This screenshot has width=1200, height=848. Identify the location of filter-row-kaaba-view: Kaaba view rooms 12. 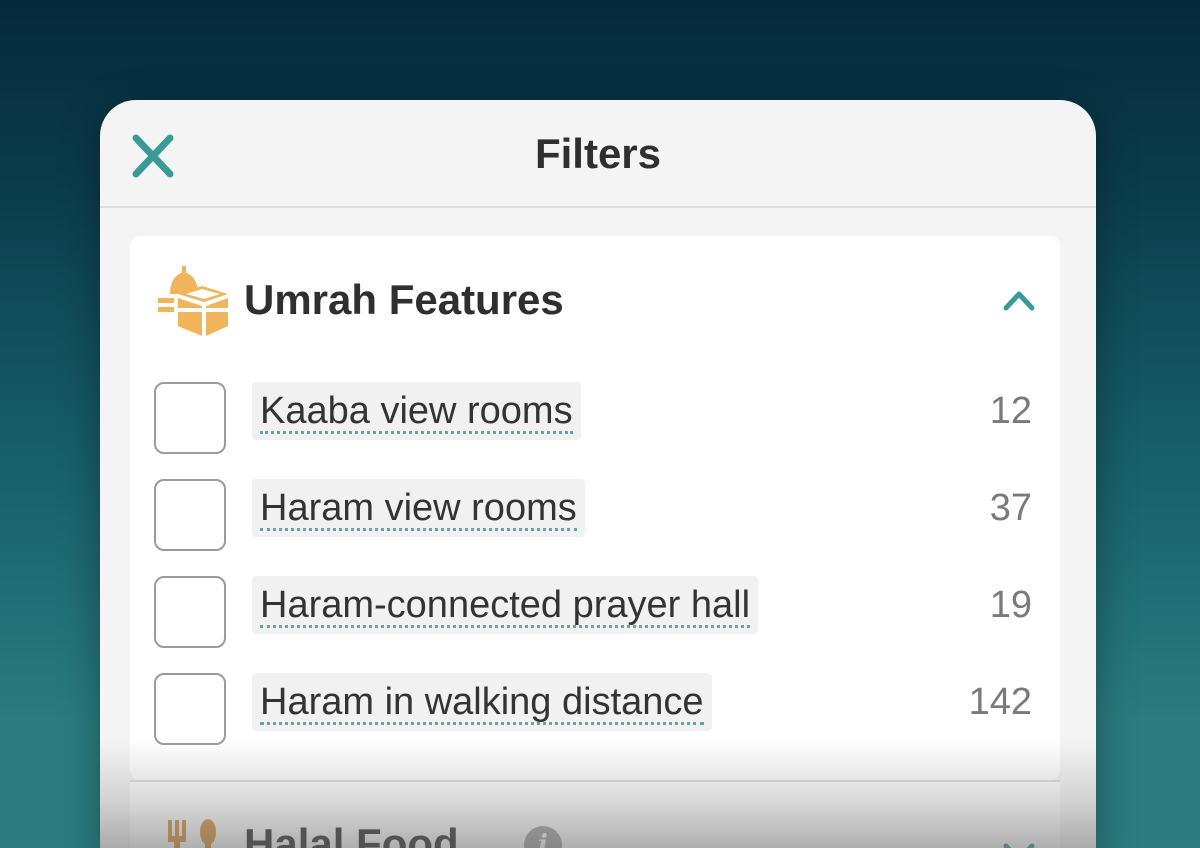
(595, 416).